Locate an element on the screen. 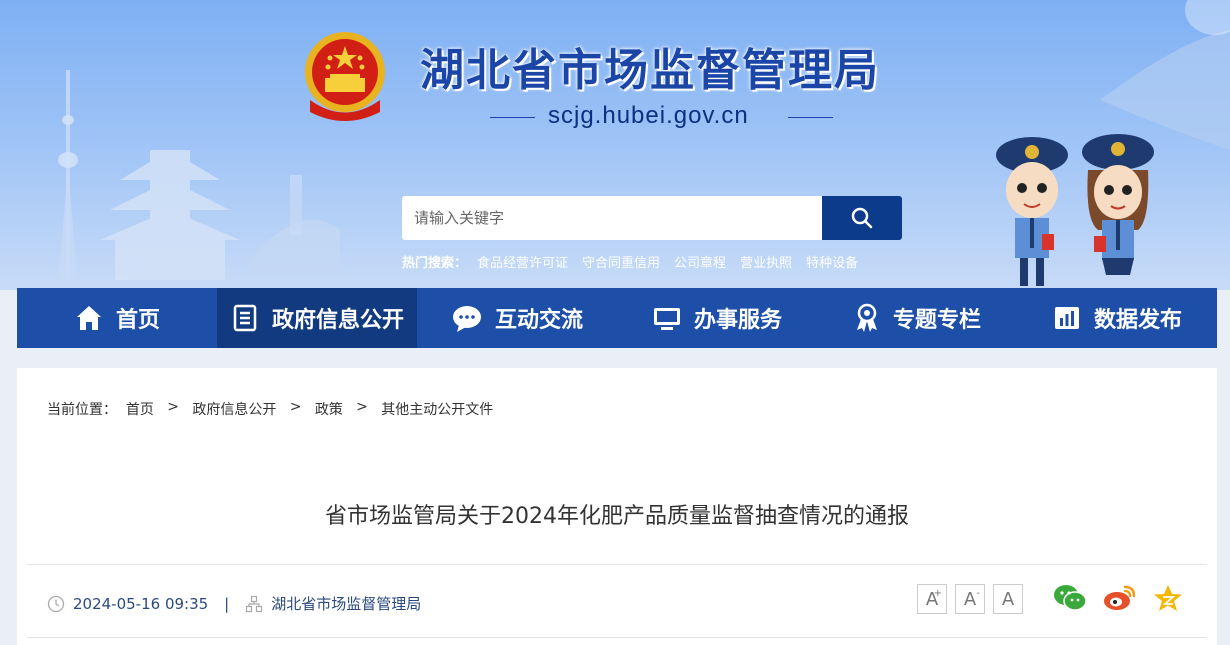  monitor-icon is located at coordinates (666, 319).